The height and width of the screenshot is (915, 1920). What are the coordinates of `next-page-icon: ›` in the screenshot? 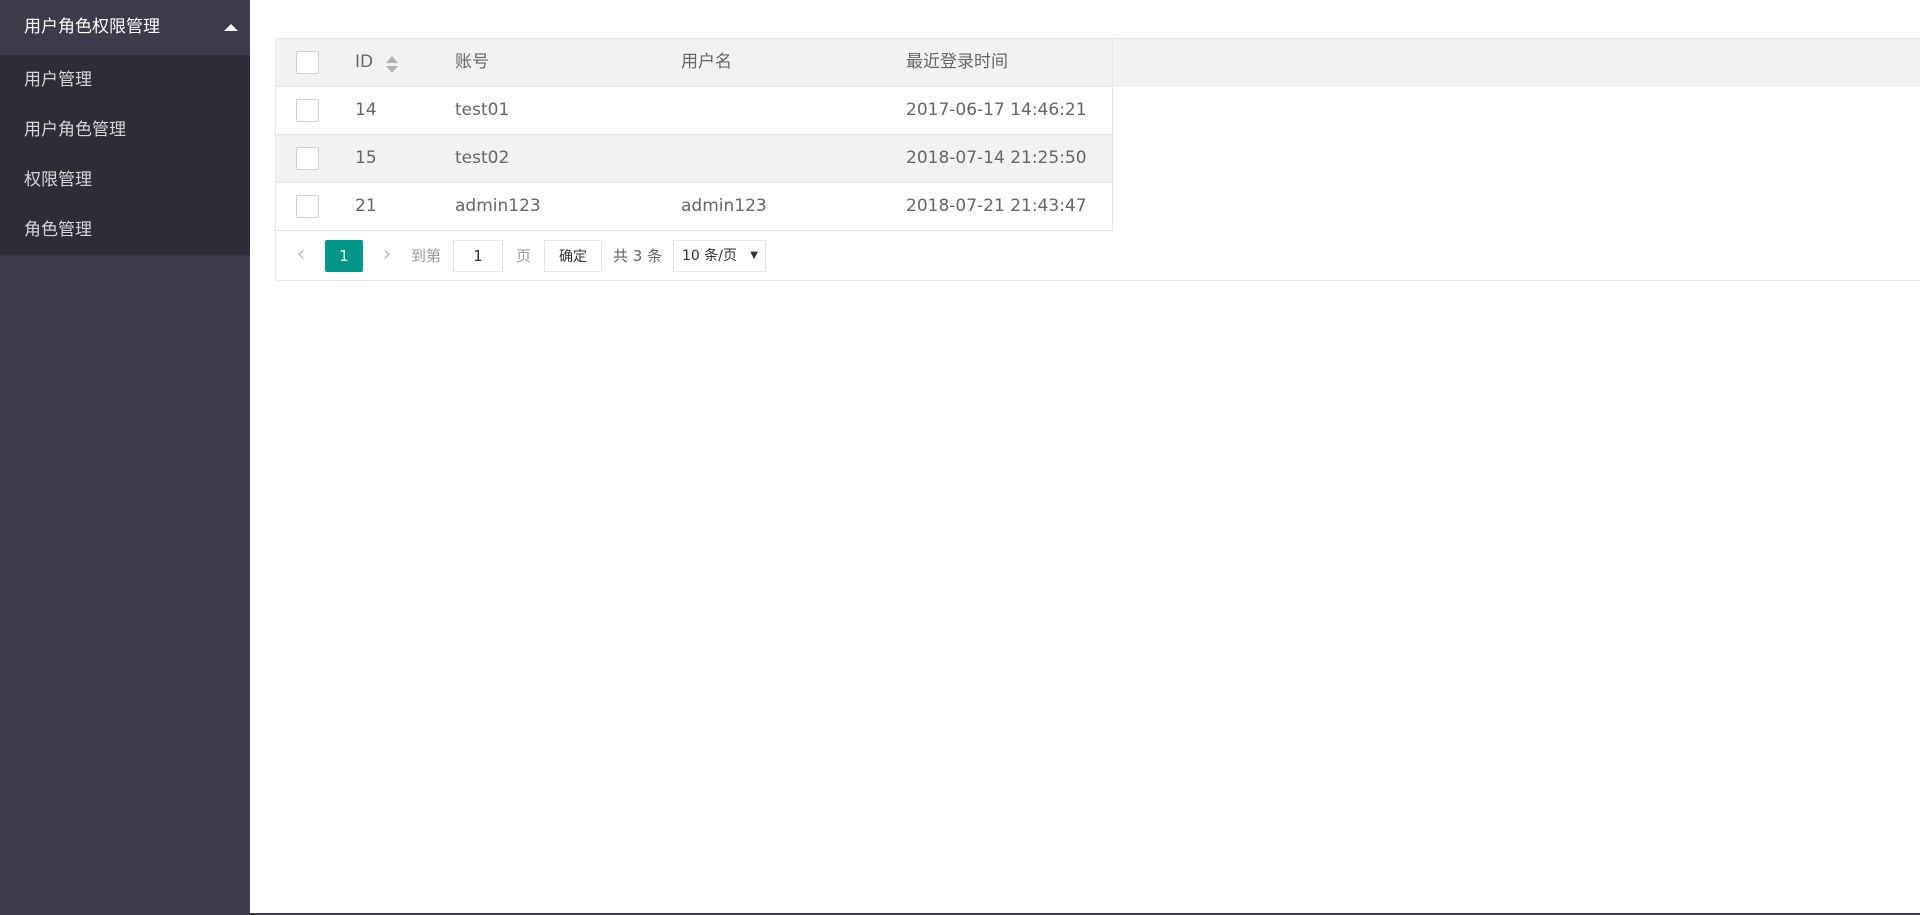 It's located at (387, 256).